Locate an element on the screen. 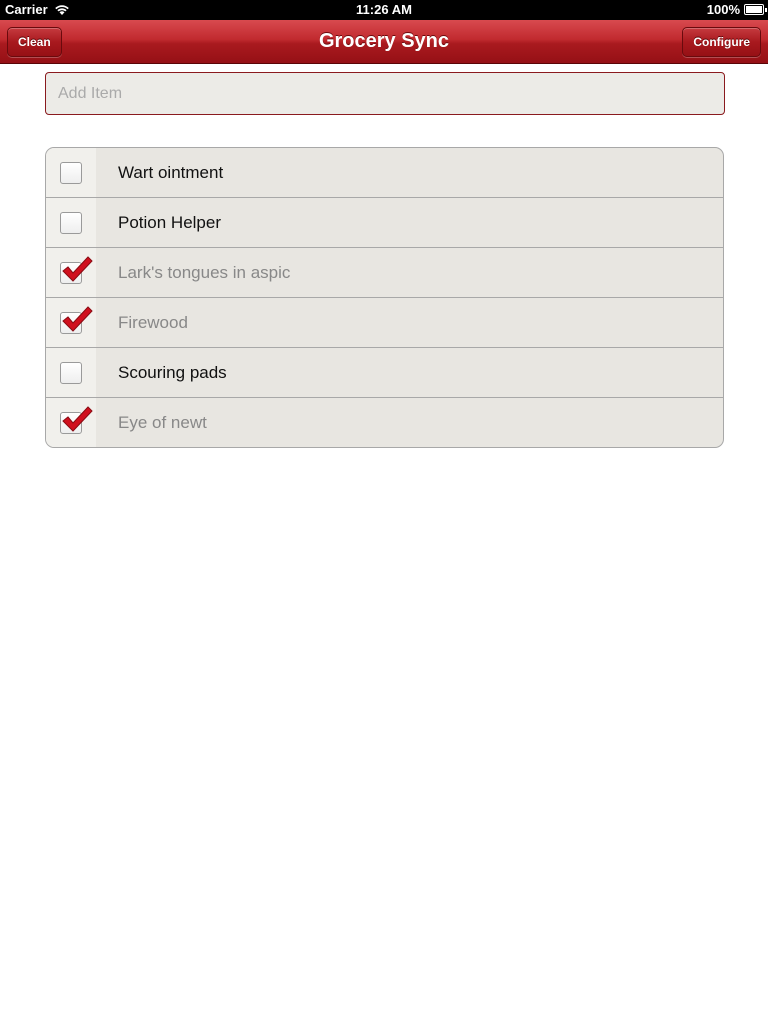  page-title: Grocery Sync is located at coordinates (384, 41).